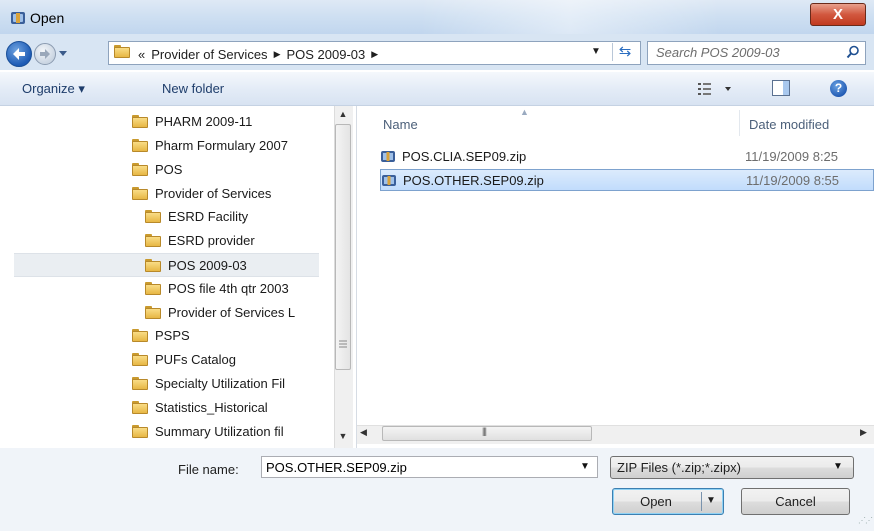  What do you see at coordinates (865, 520) in the screenshot?
I see `resize-grip-icon: ⋰⋰` at bounding box center [865, 520].